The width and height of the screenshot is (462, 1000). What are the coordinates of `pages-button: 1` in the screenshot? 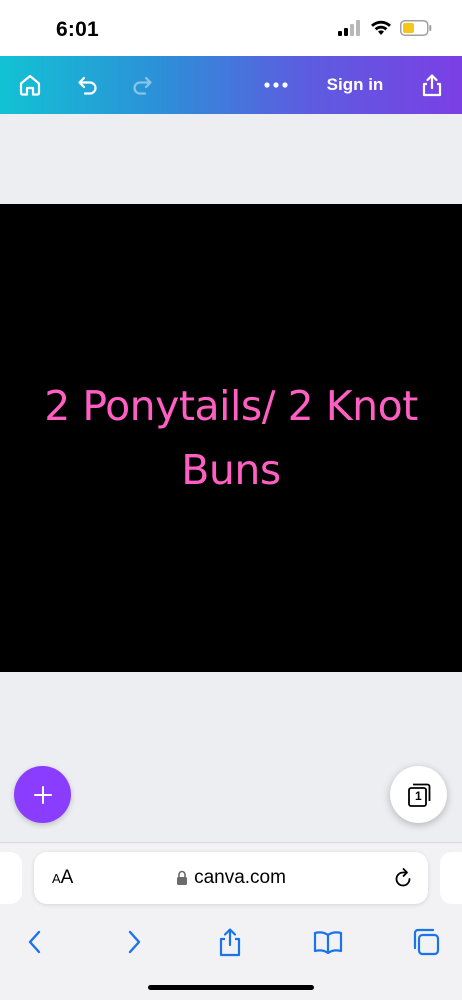 It's located at (418, 794).